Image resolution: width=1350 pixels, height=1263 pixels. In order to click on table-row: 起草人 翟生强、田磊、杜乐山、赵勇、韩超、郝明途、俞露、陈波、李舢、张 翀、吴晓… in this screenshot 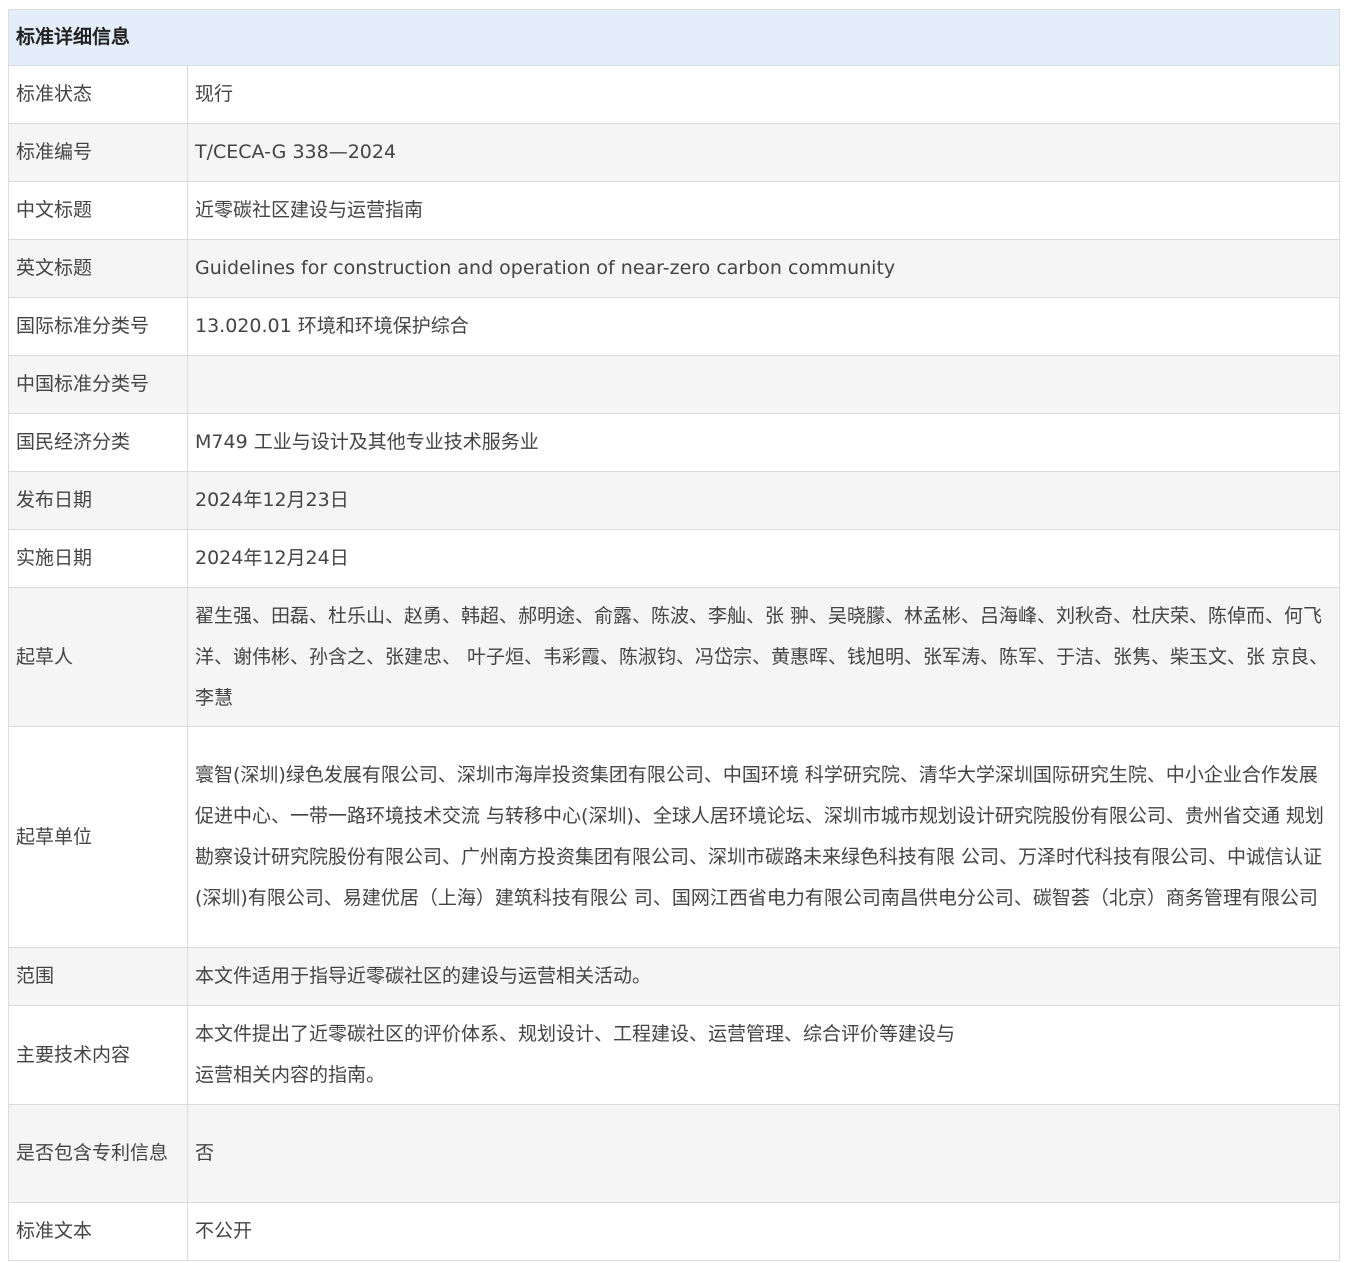, I will do `click(674, 657)`.